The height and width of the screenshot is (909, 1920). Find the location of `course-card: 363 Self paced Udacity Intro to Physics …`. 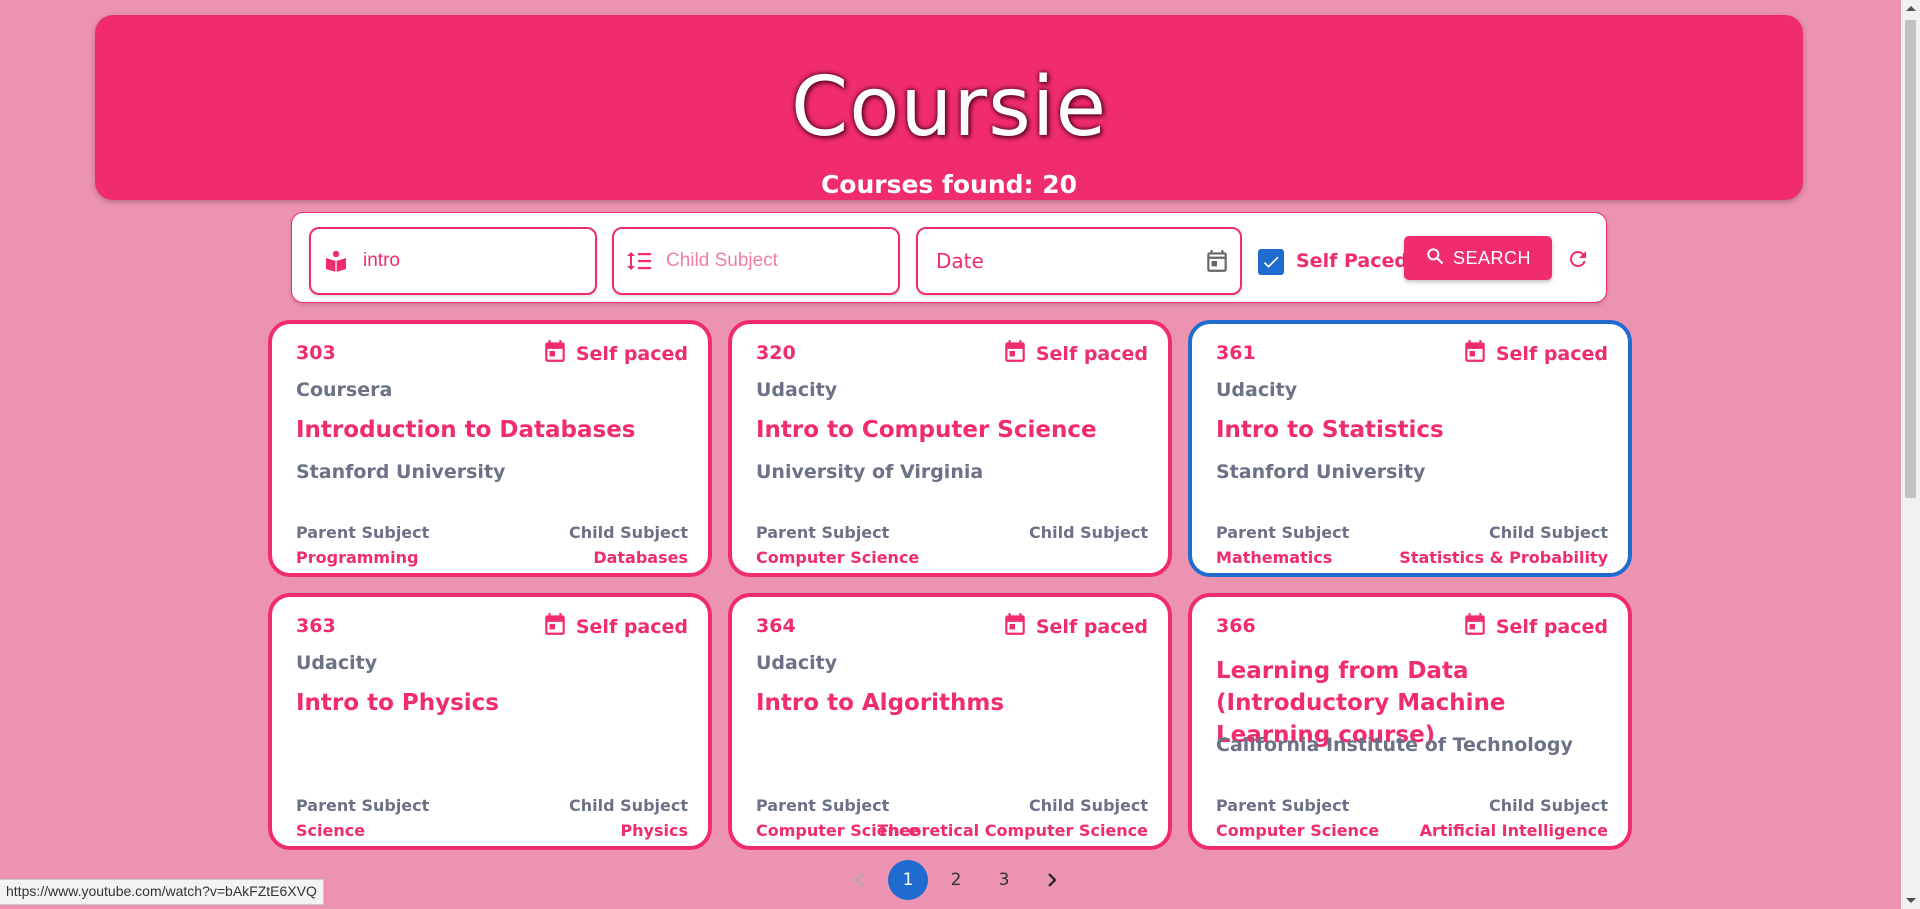

course-card: 363 Self paced Udacity Intro to Physics … is located at coordinates (490, 721).